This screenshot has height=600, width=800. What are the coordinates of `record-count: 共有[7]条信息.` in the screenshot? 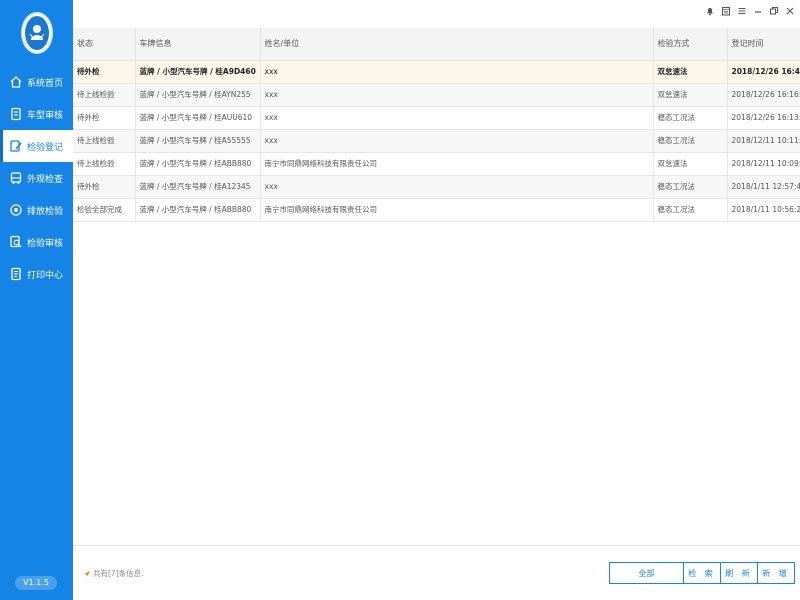 It's located at (113, 573).